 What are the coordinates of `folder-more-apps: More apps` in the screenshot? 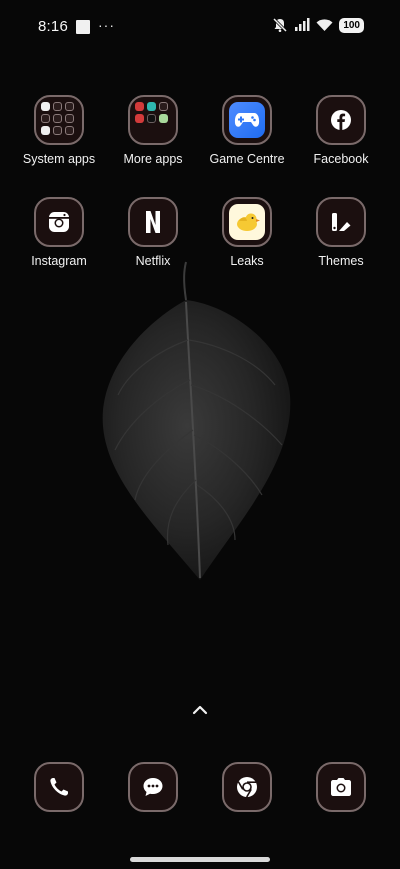 It's located at (153, 130).